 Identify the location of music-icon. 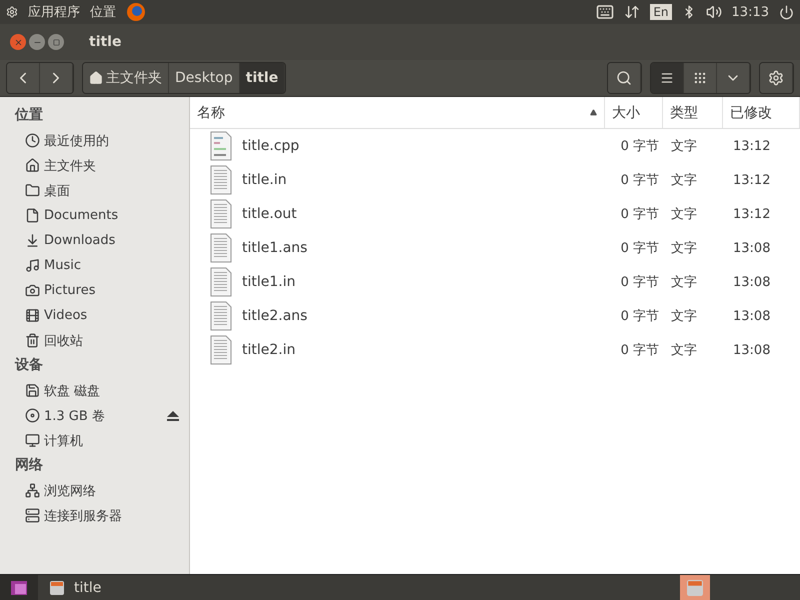
(32, 265).